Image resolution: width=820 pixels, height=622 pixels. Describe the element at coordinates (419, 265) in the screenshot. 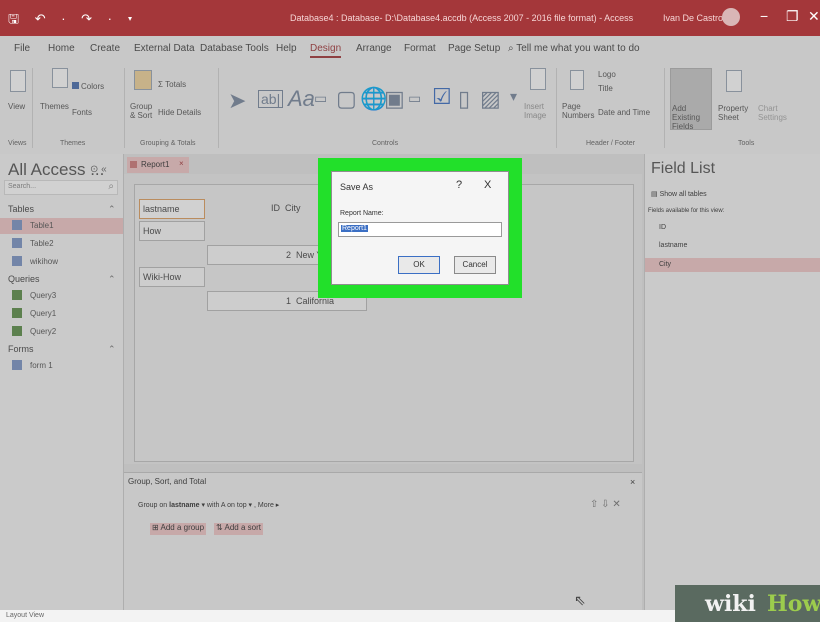

I see `ok-button: OK` at that location.